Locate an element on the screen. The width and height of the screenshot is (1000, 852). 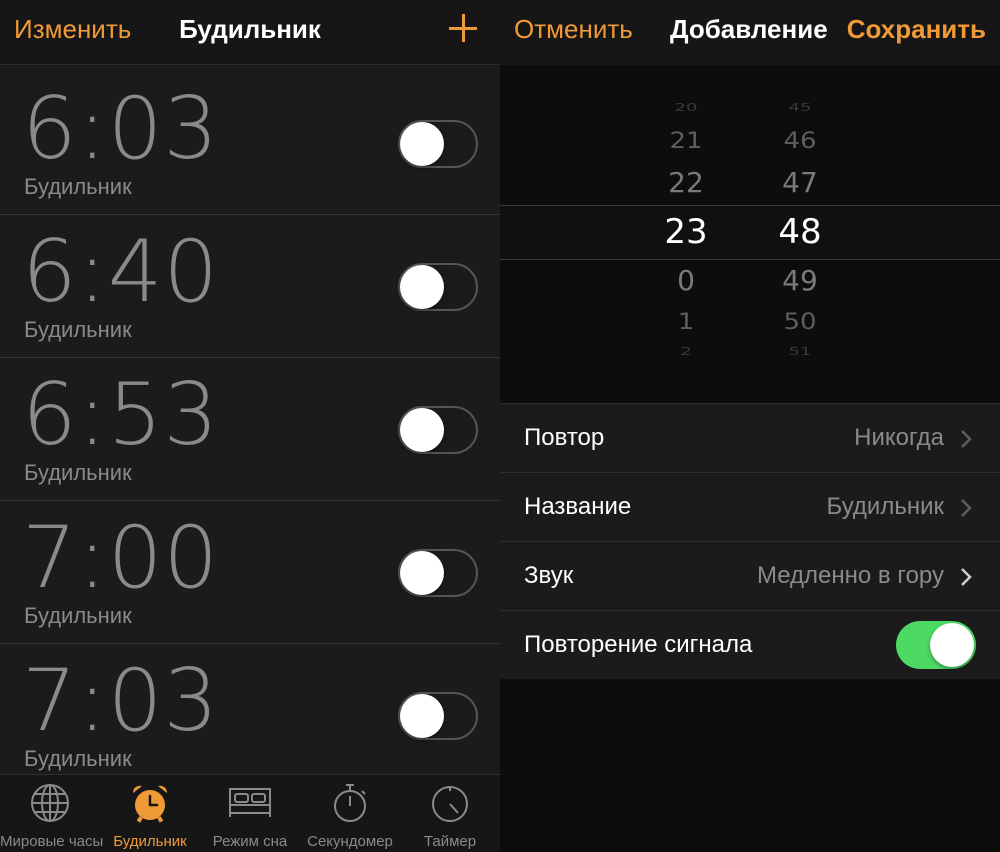
selected-hour: 23 is located at coordinates (686, 232).